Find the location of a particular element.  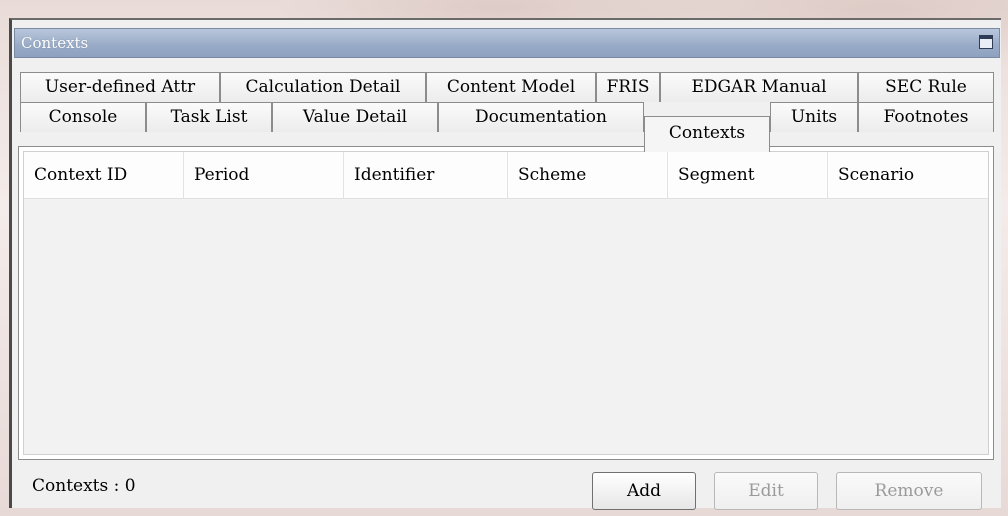

column-header-context-id: Context ID is located at coordinates (104, 175).